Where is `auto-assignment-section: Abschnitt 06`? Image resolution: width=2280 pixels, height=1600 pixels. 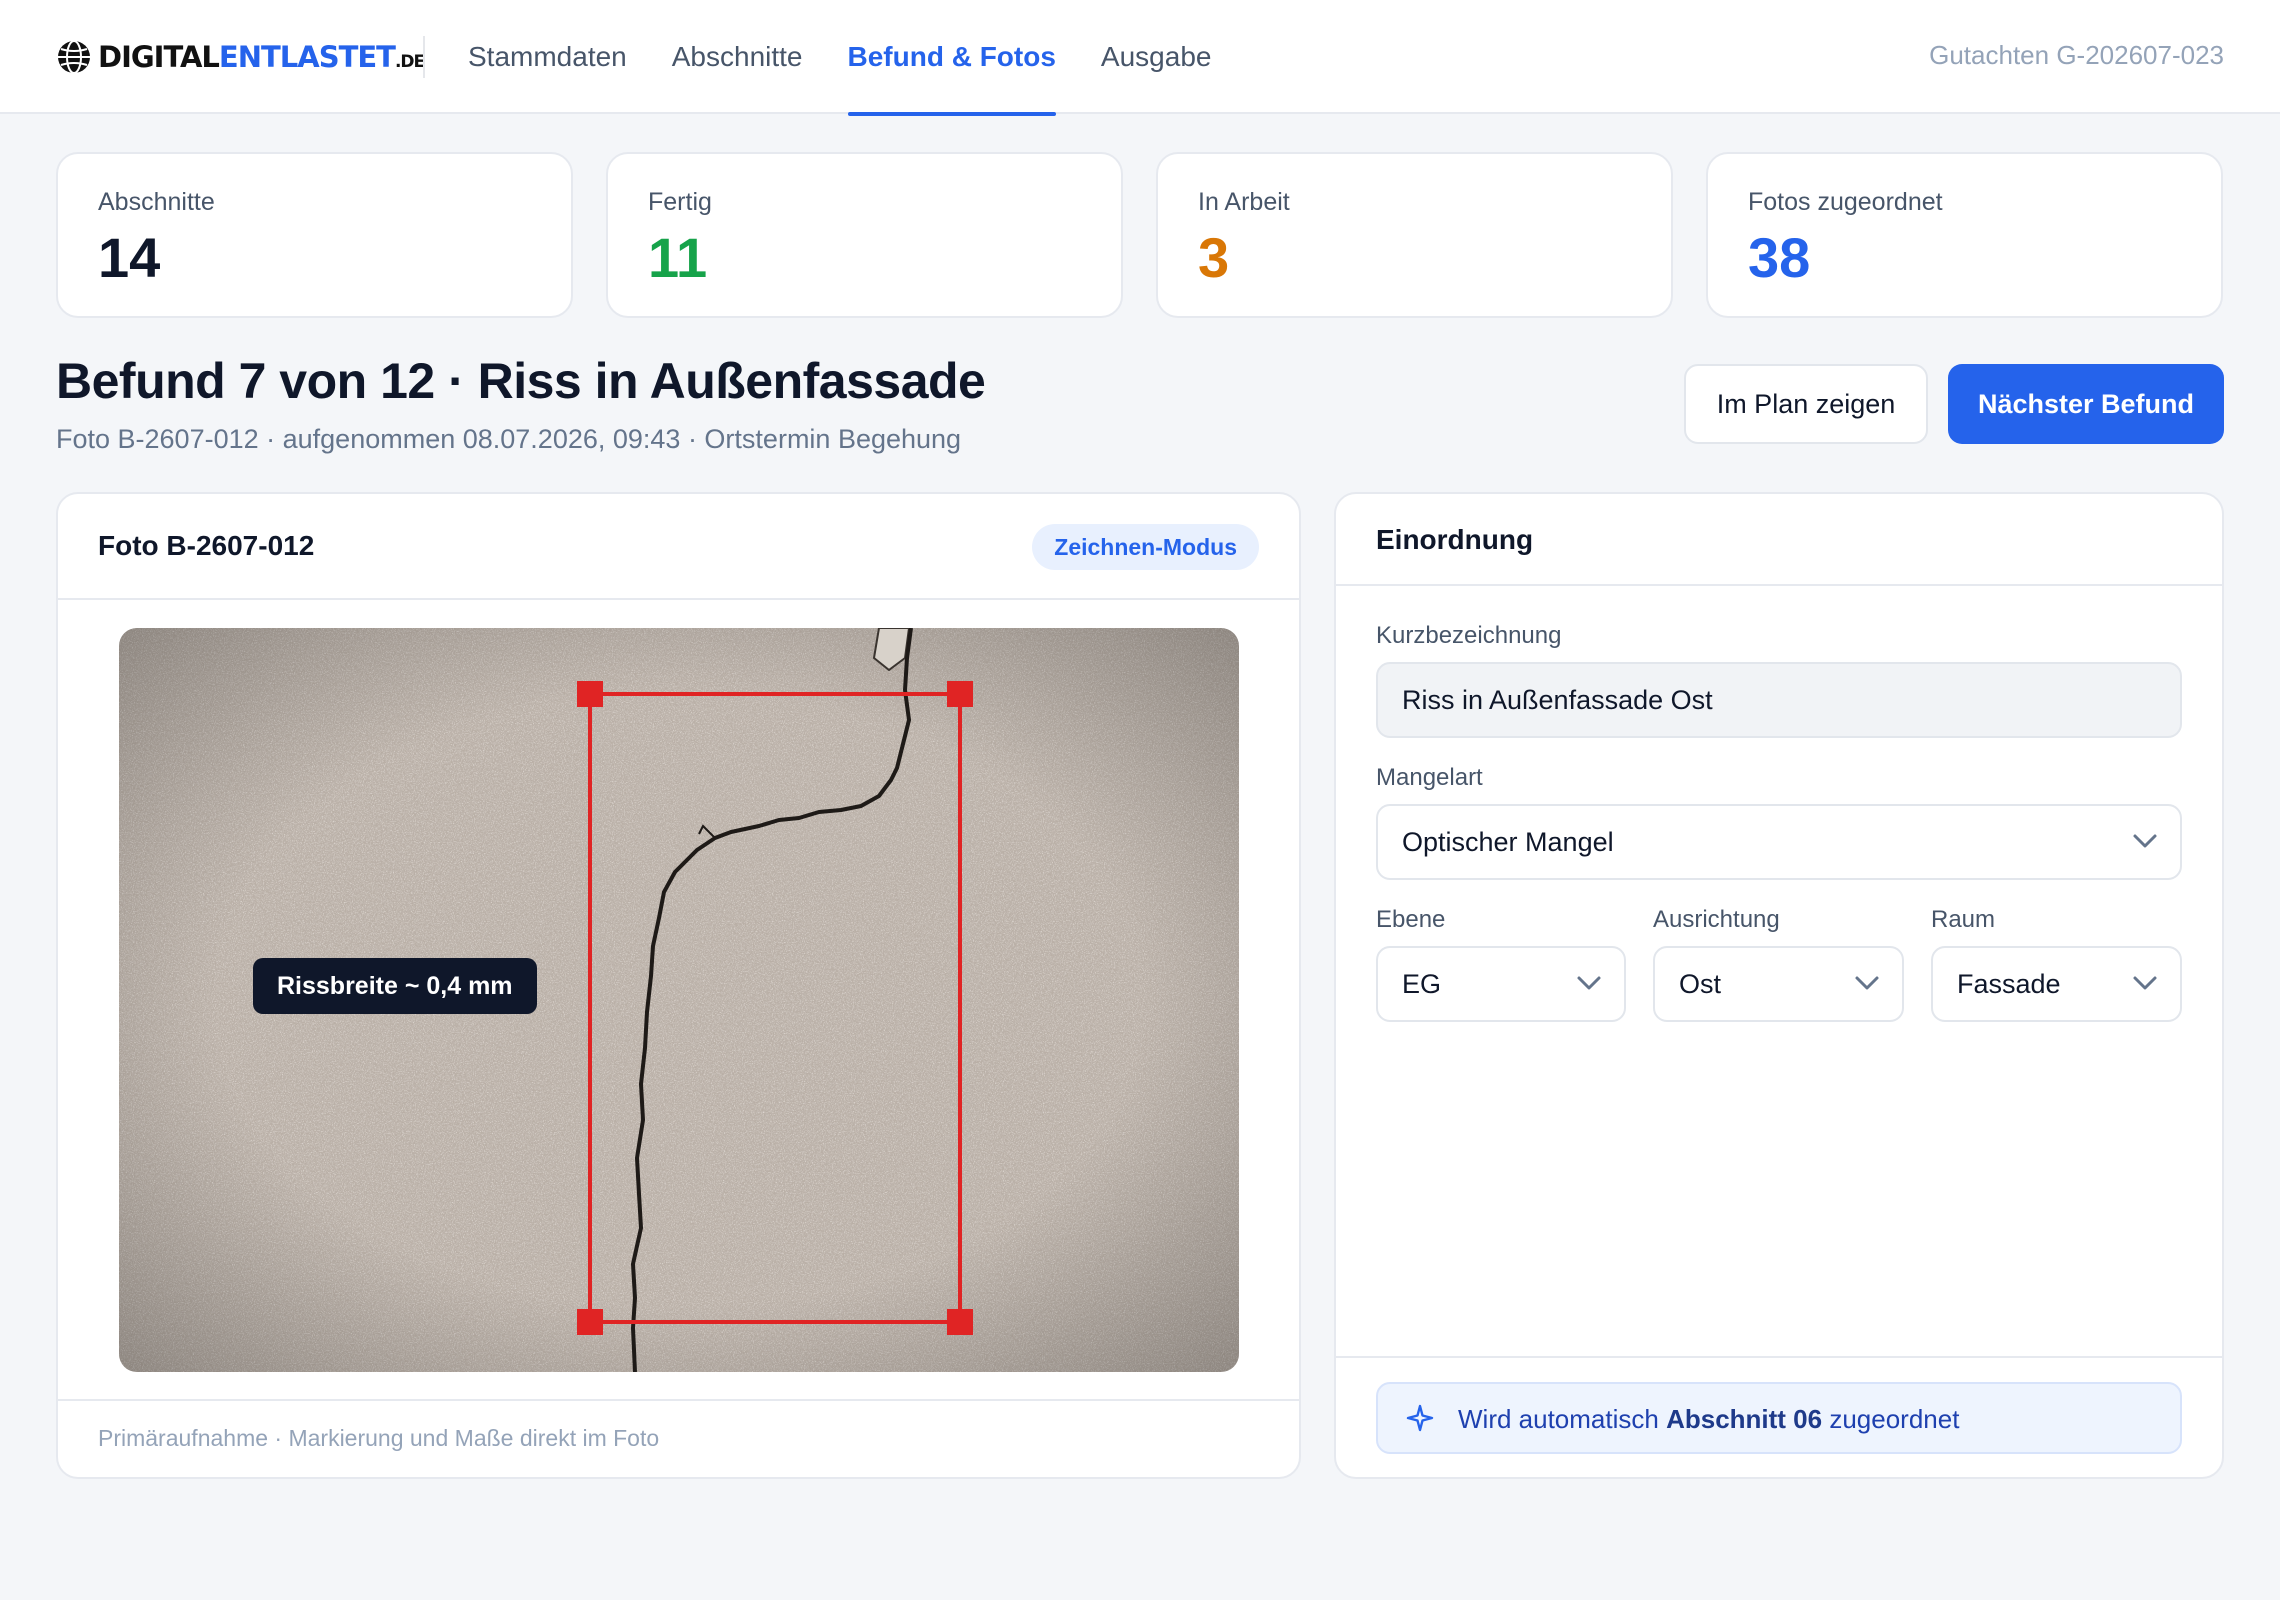 auto-assignment-section: Abschnitt 06 is located at coordinates (1744, 1419).